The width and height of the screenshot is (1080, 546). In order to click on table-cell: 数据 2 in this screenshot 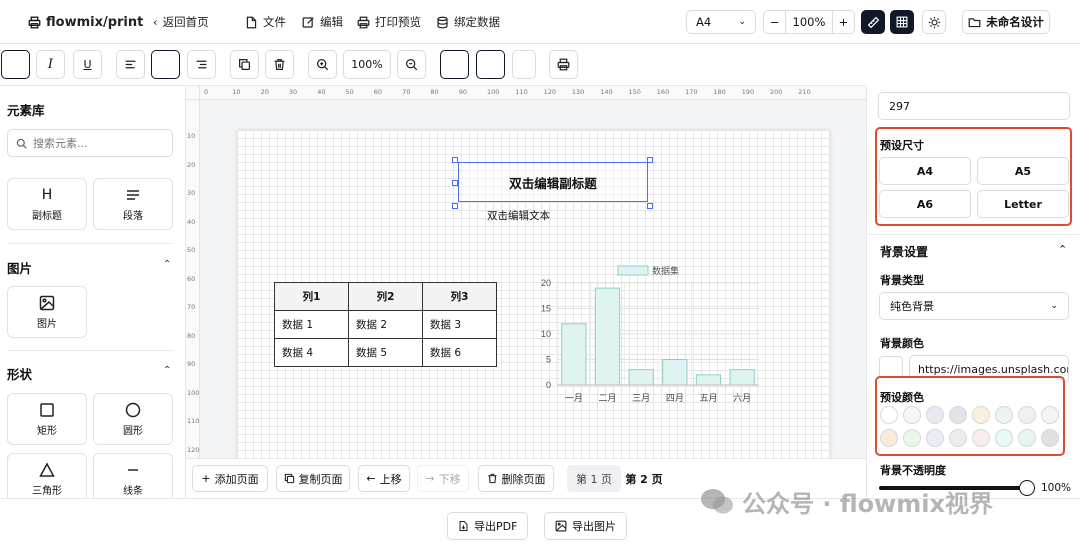, I will do `click(385, 324)`.